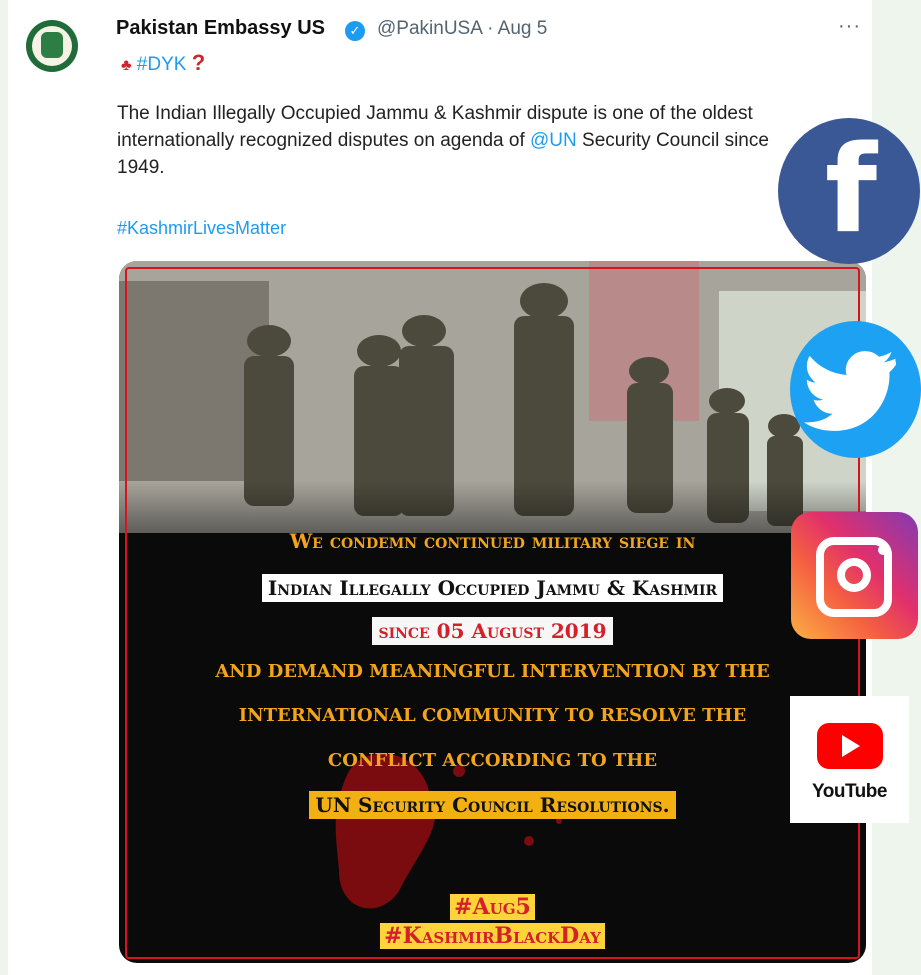 Image resolution: width=921 pixels, height=975 pixels. Describe the element at coordinates (850, 391) in the screenshot. I see `twitter-bird-icon` at that location.